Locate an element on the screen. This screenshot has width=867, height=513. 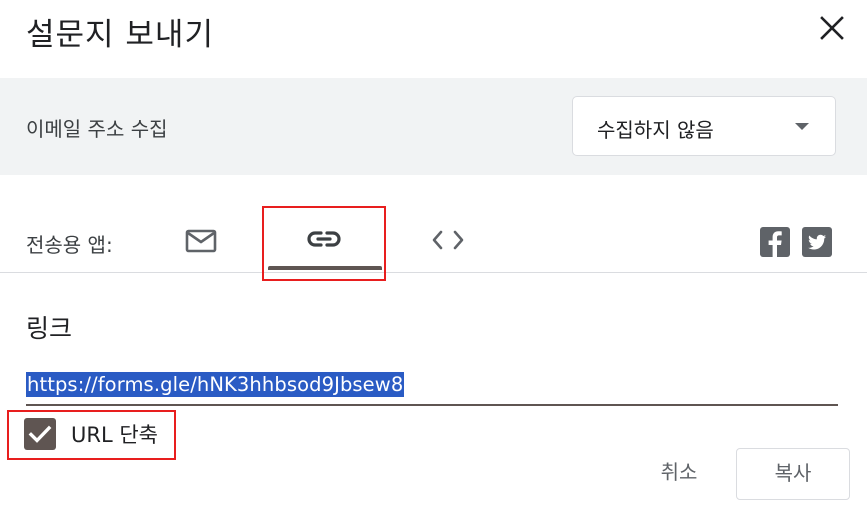
shorten-url-label: URL 단축 is located at coordinates (114, 434).